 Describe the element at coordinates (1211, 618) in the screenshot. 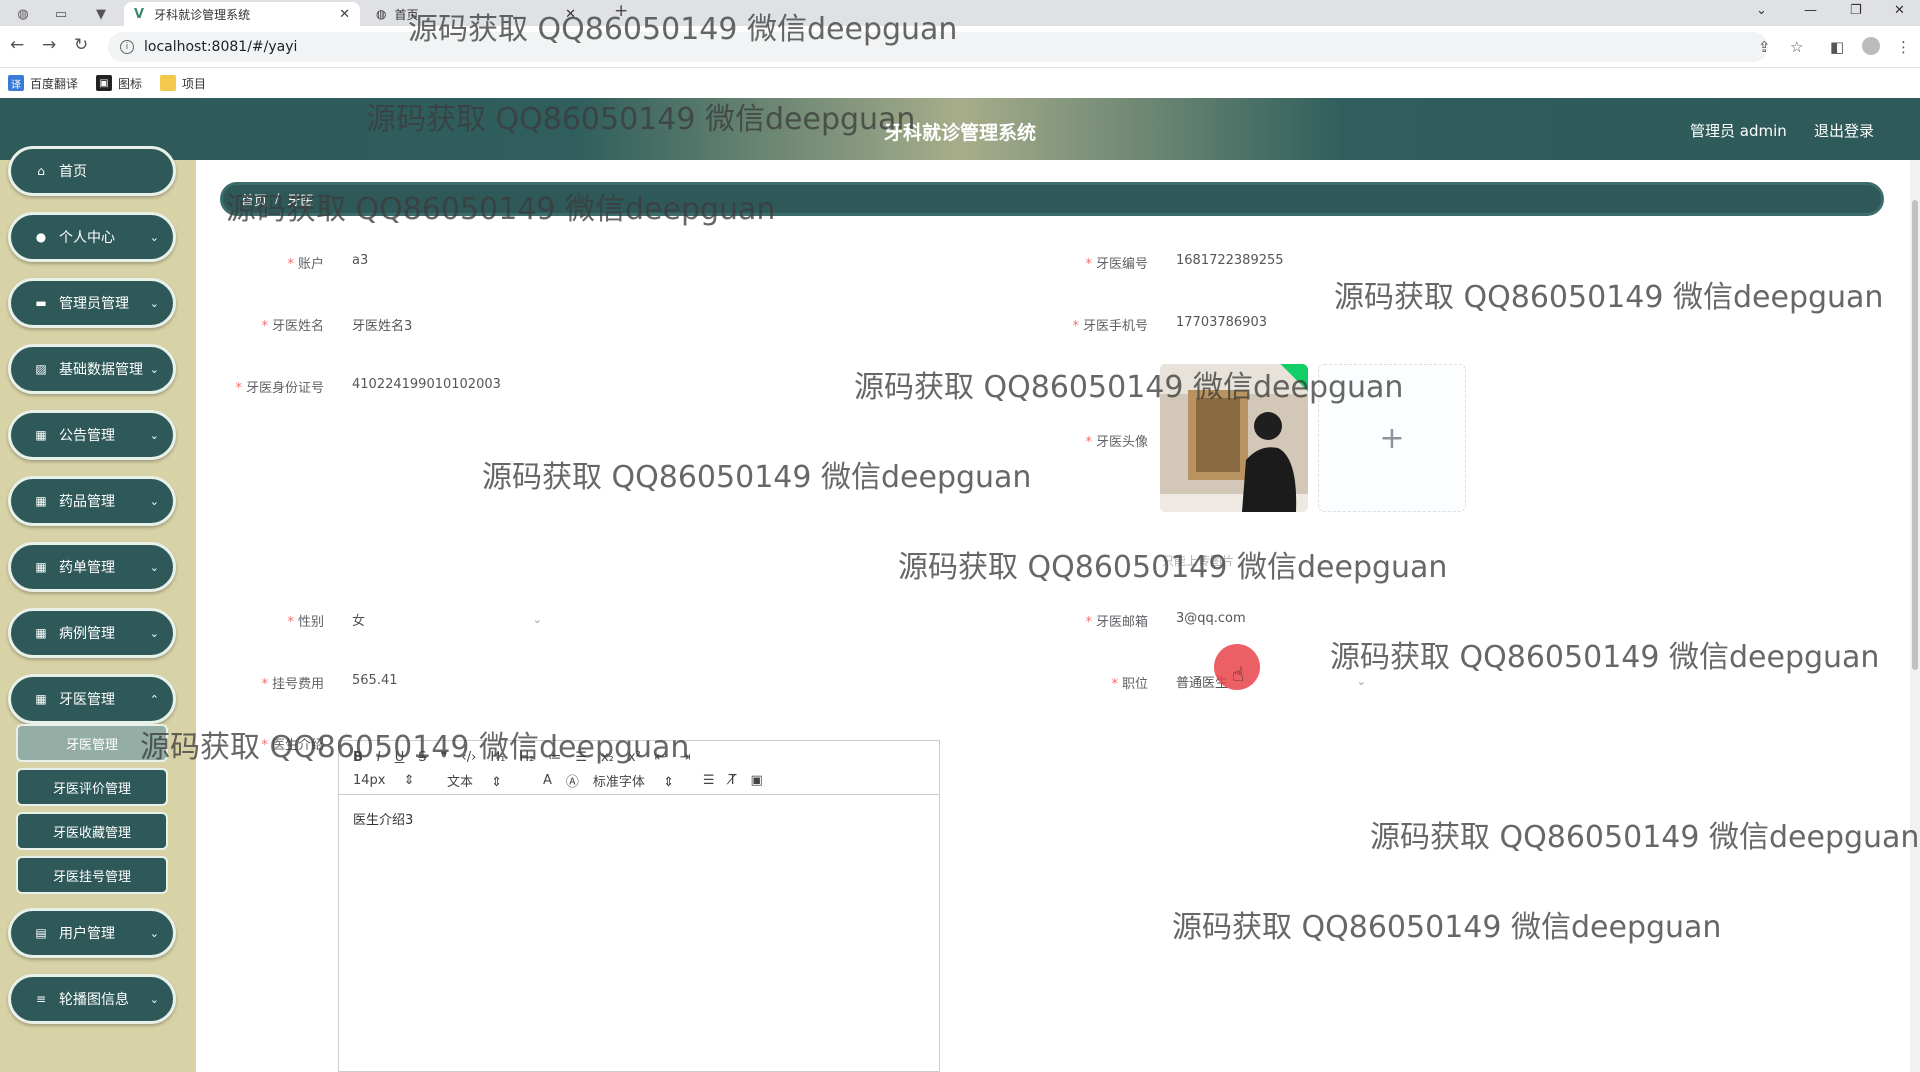

I see `email-field: 3@qq.com` at that location.